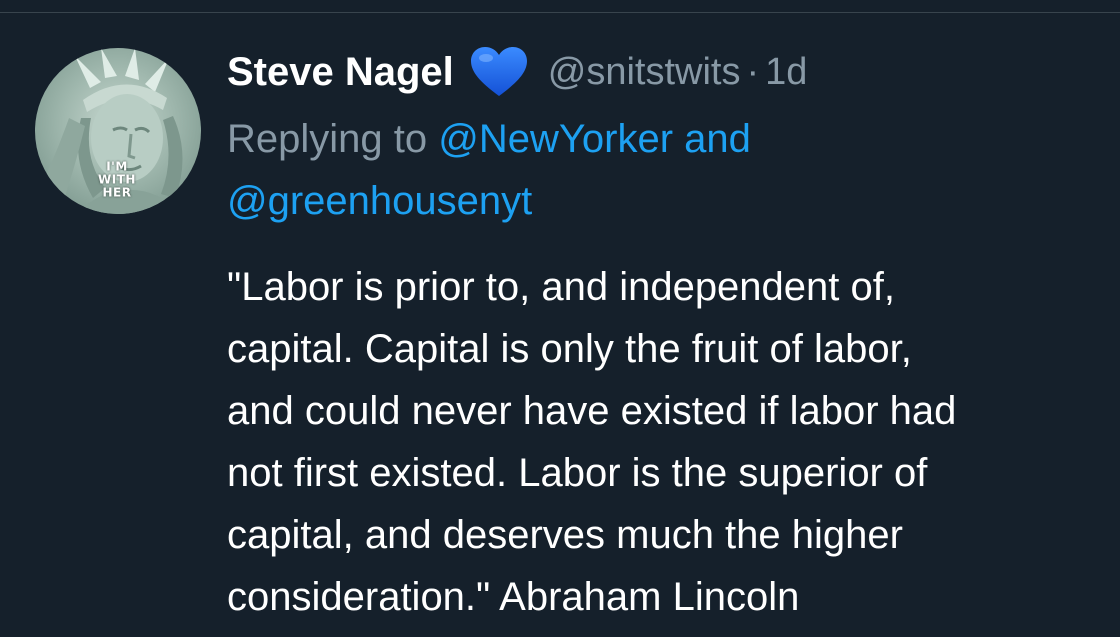  Describe the element at coordinates (499, 72) in the screenshot. I see `blue-heart-icon` at that location.